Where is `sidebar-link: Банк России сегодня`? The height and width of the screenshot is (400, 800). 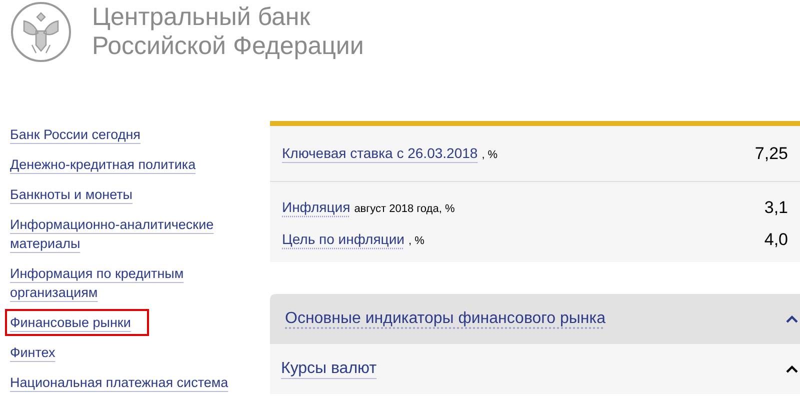
sidebar-link: Банк России сегодня is located at coordinates (75, 134).